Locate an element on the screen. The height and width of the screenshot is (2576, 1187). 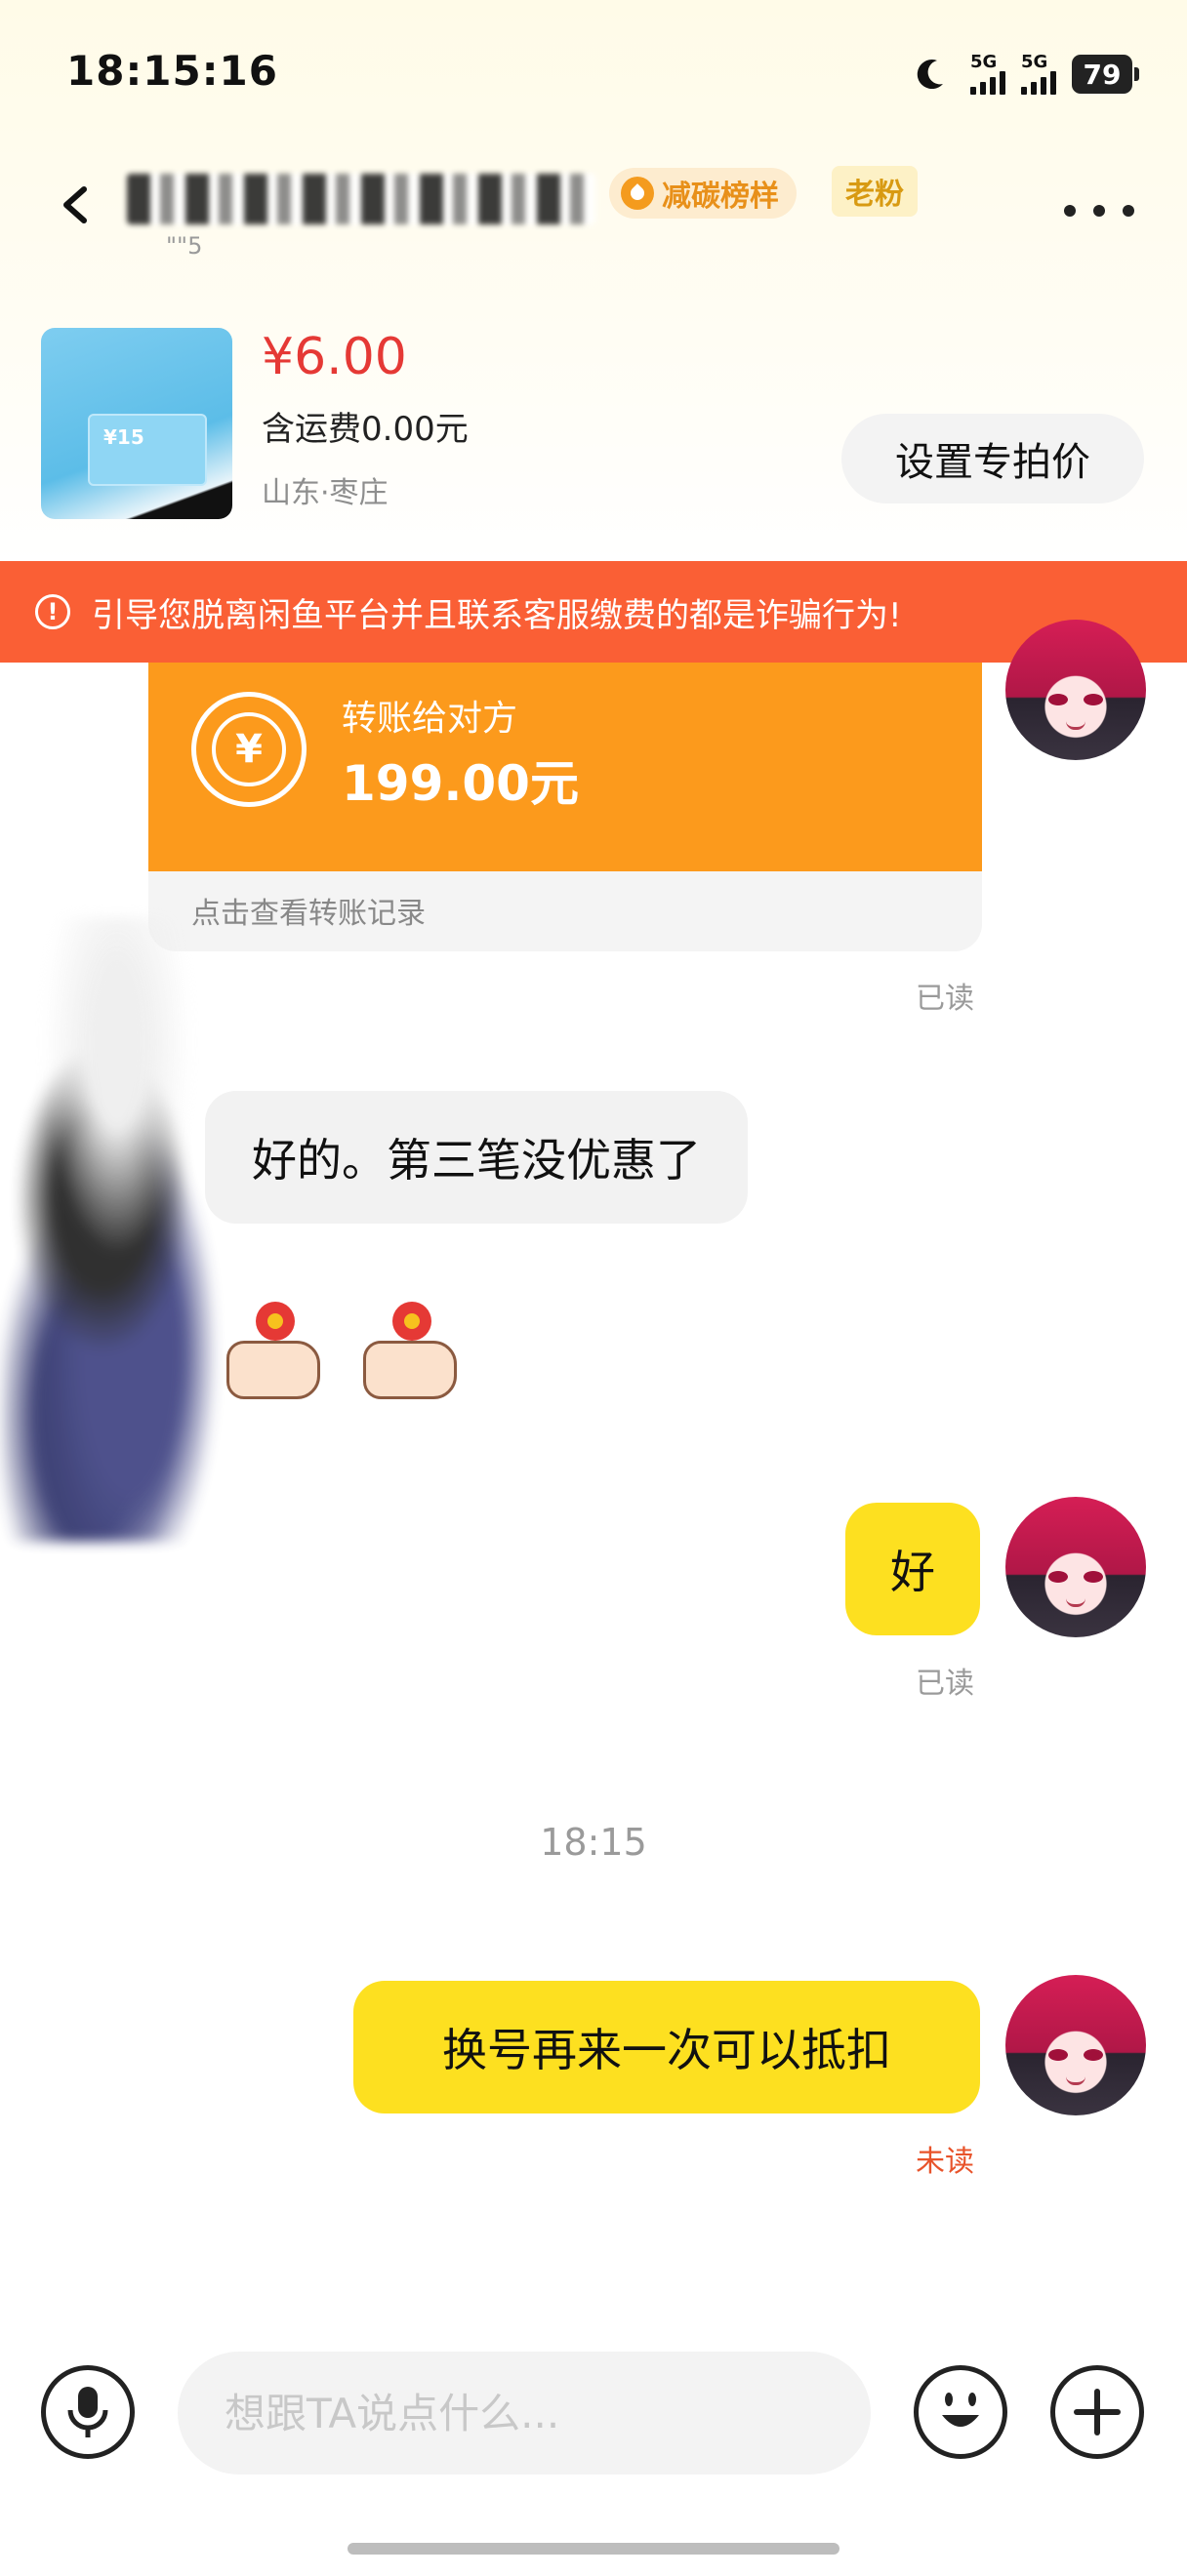
outgoing-message: 换号再来一次可以抵扣 is located at coordinates (666, 2047).